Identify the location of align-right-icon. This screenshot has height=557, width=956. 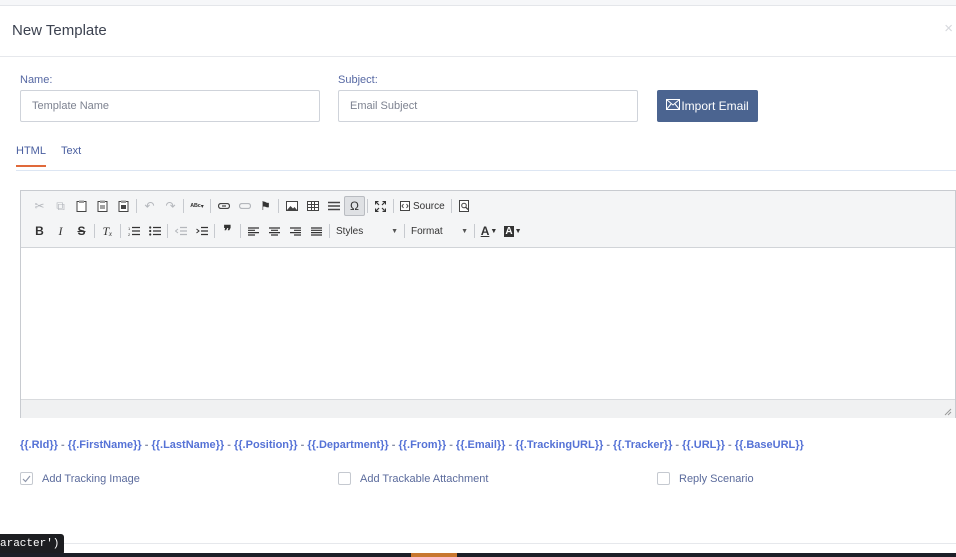
(295, 231).